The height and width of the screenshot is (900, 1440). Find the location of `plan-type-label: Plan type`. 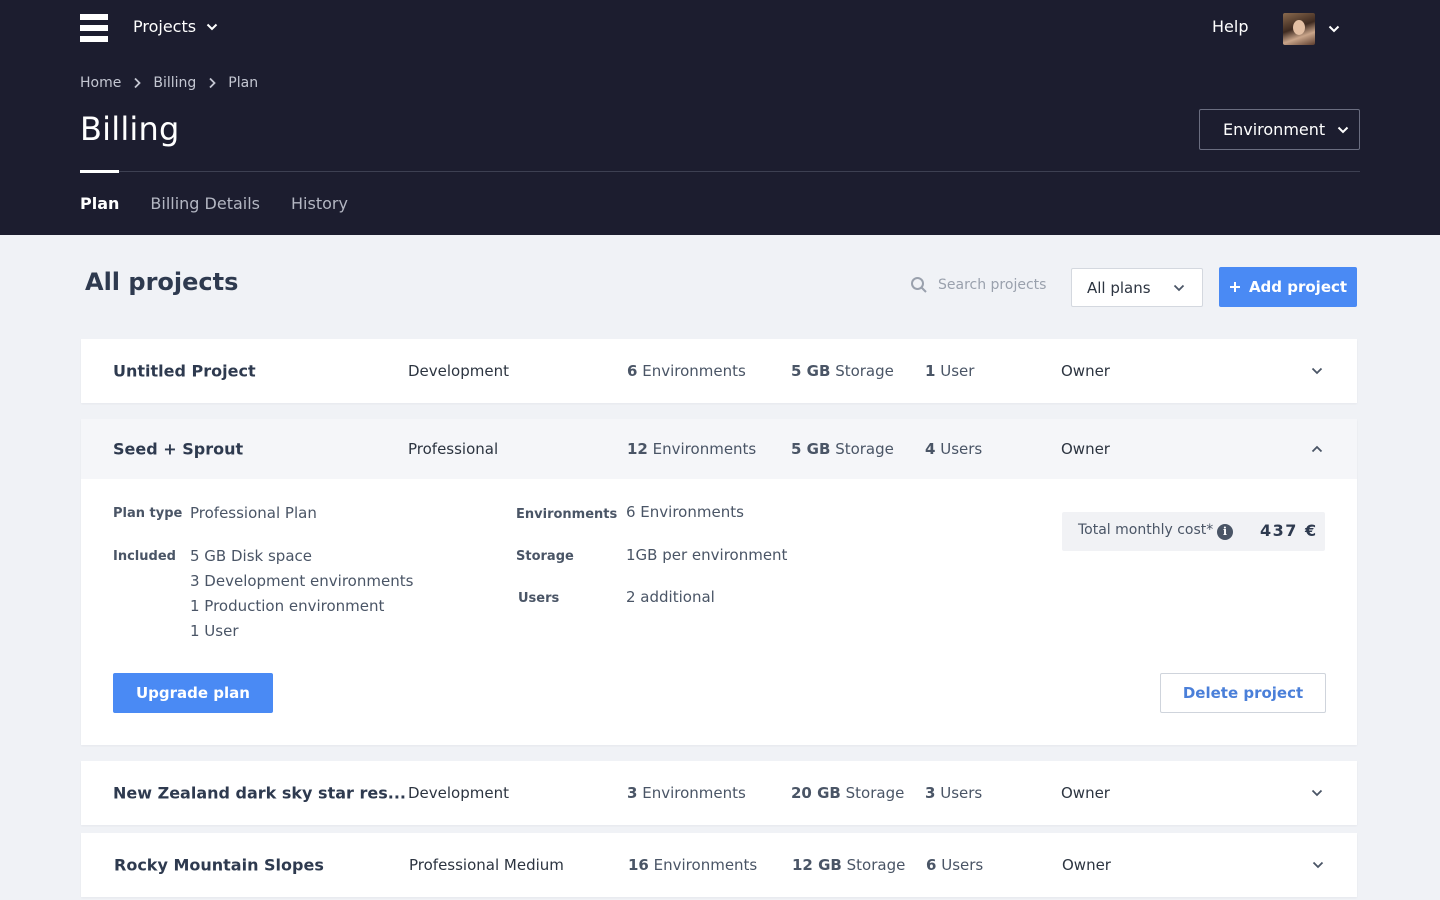

plan-type-label: Plan type is located at coordinates (148, 513).